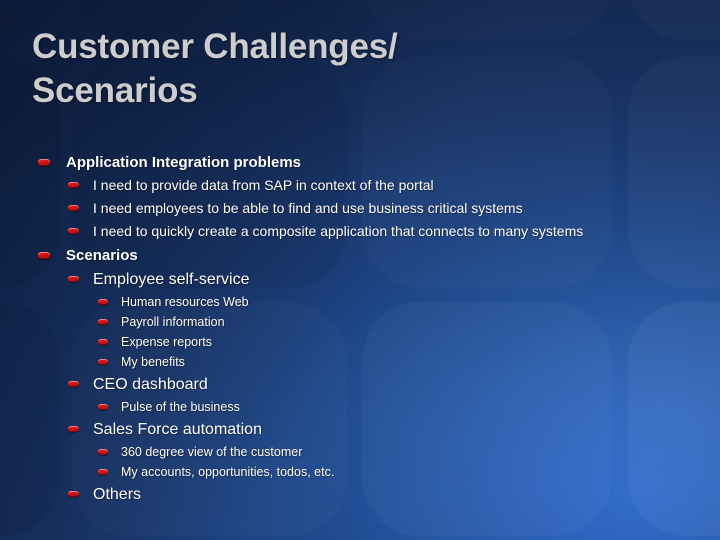  I want to click on outline-item-level2: CEO dashboard, so click(360, 384).